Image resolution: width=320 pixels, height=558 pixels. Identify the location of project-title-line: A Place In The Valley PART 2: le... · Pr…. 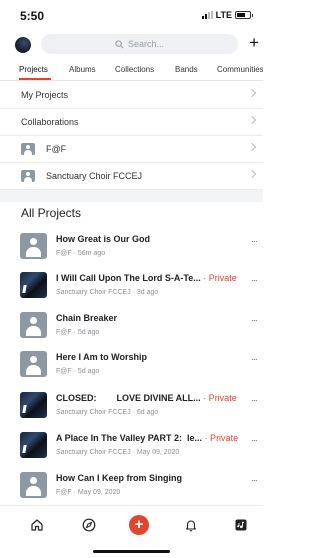
(147, 438).